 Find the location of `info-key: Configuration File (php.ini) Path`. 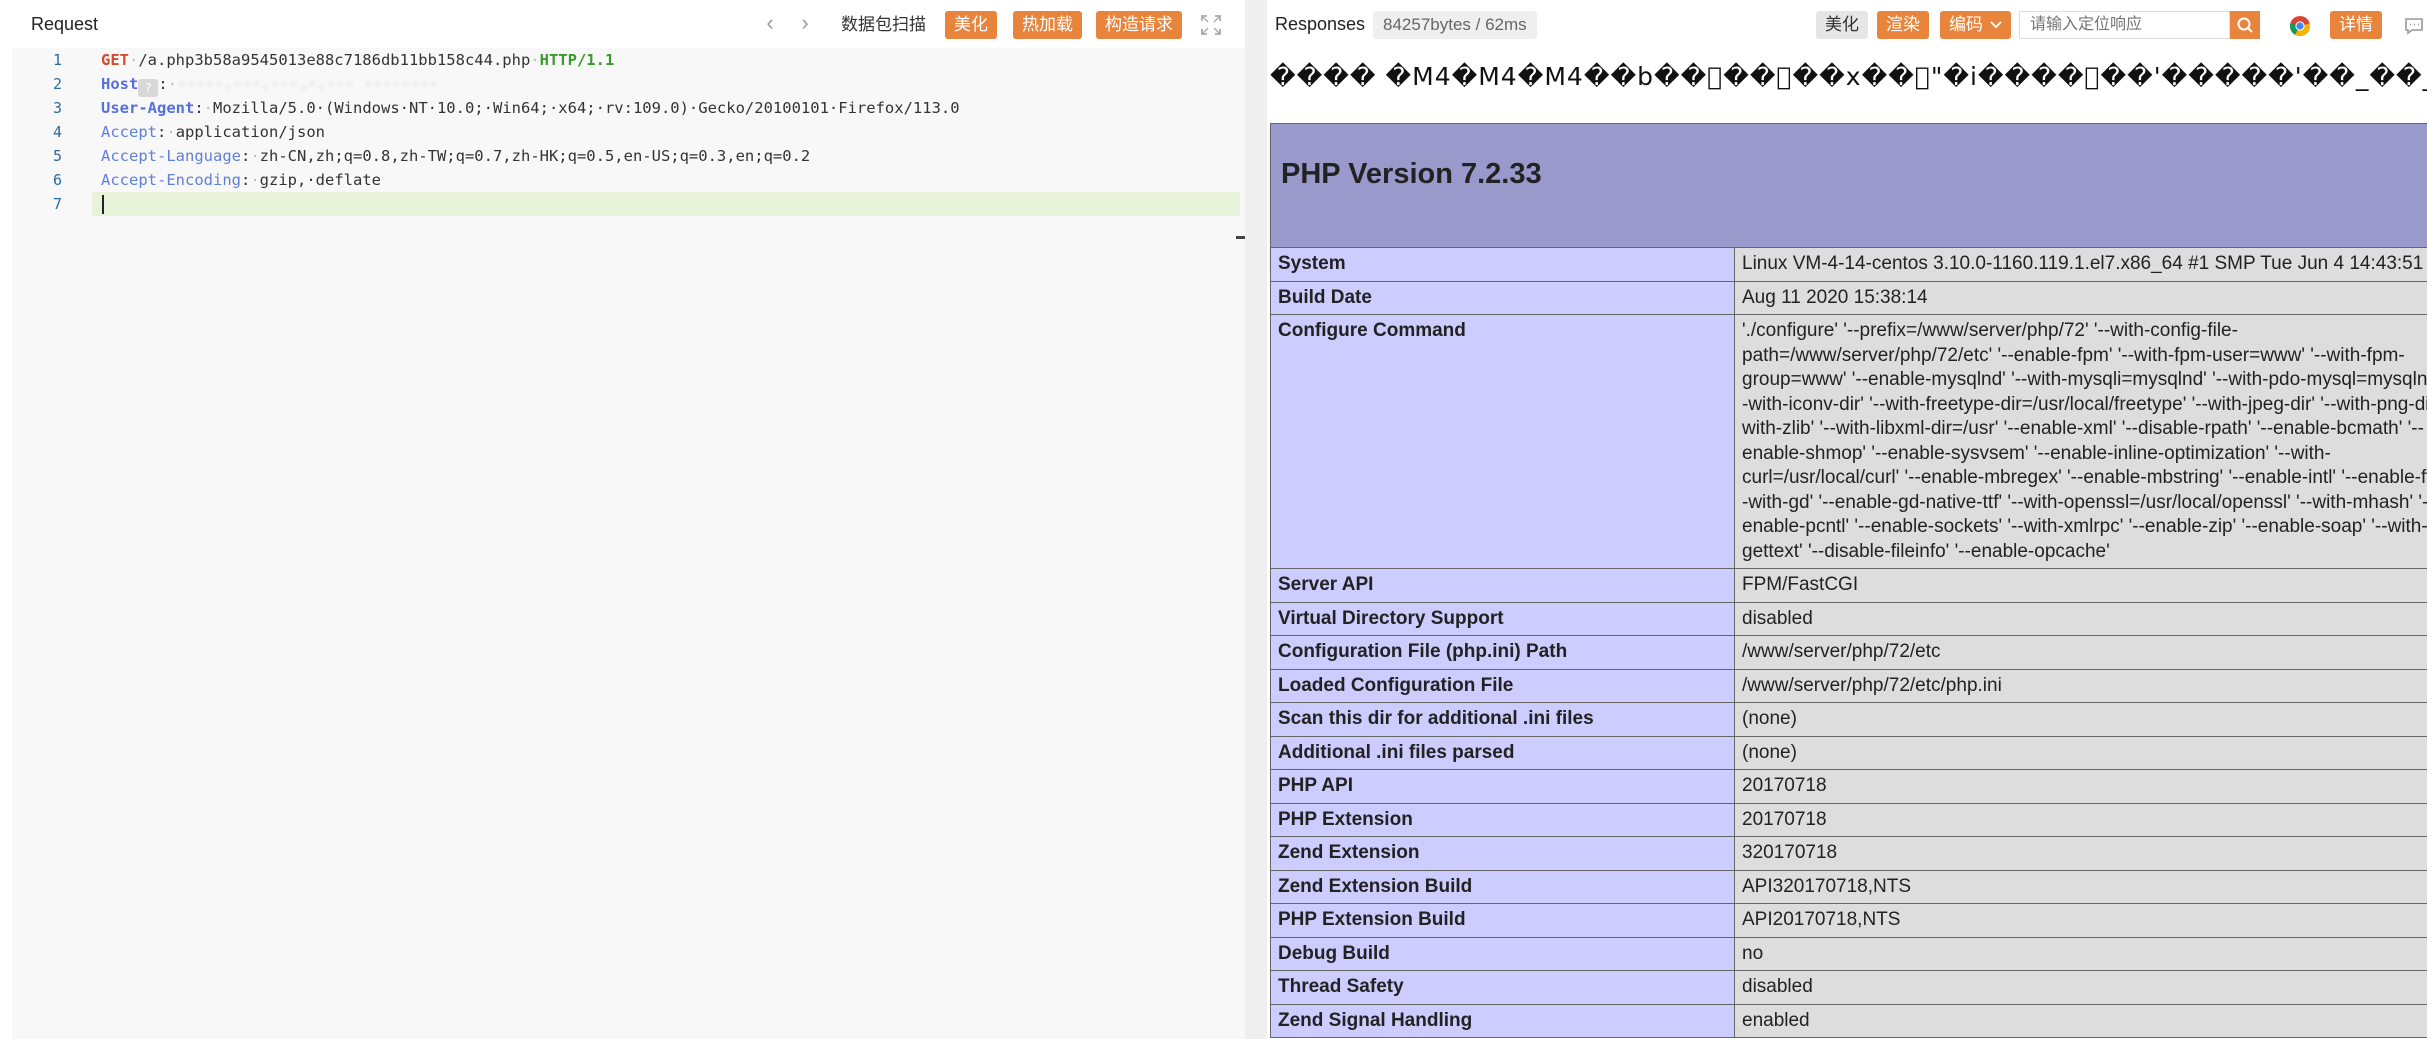

info-key: Configuration File (php.ini) Path is located at coordinates (1502, 652).